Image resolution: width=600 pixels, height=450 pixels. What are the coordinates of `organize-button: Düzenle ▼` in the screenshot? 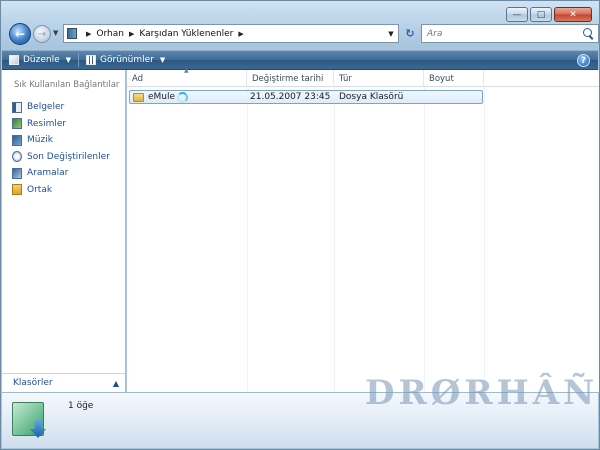 It's located at (40, 60).